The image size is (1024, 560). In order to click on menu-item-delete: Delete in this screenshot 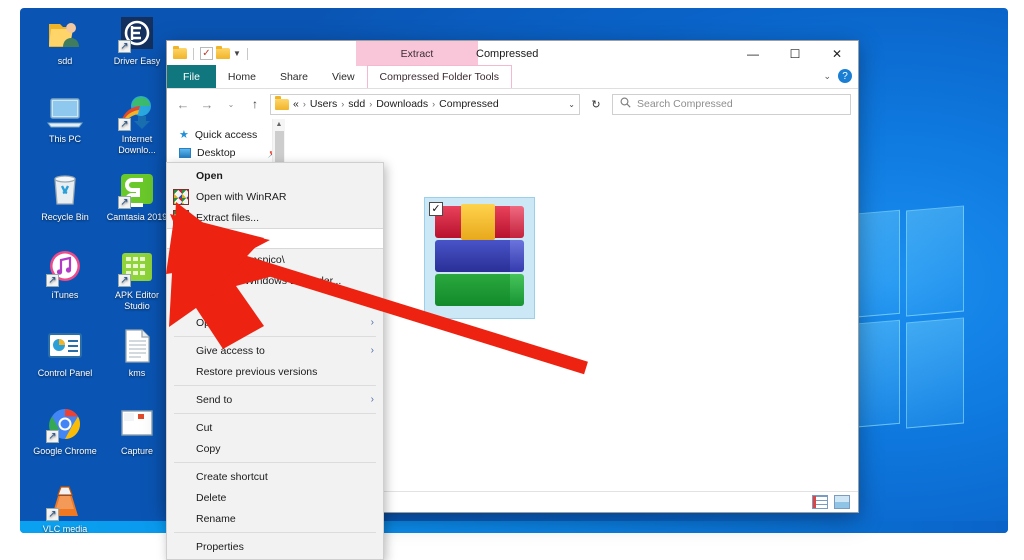, I will do `click(275, 497)`.